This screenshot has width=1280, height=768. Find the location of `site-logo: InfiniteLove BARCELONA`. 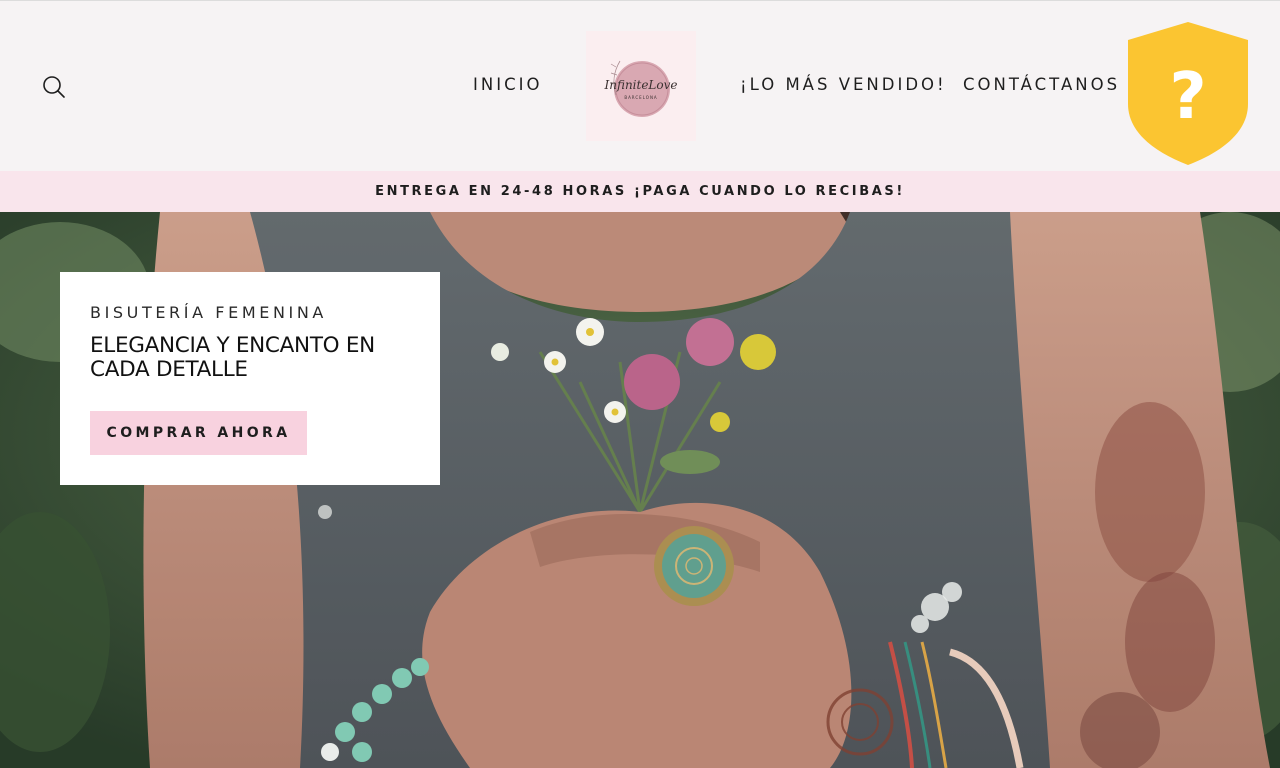

site-logo: InfiniteLove BARCELONA is located at coordinates (641, 86).